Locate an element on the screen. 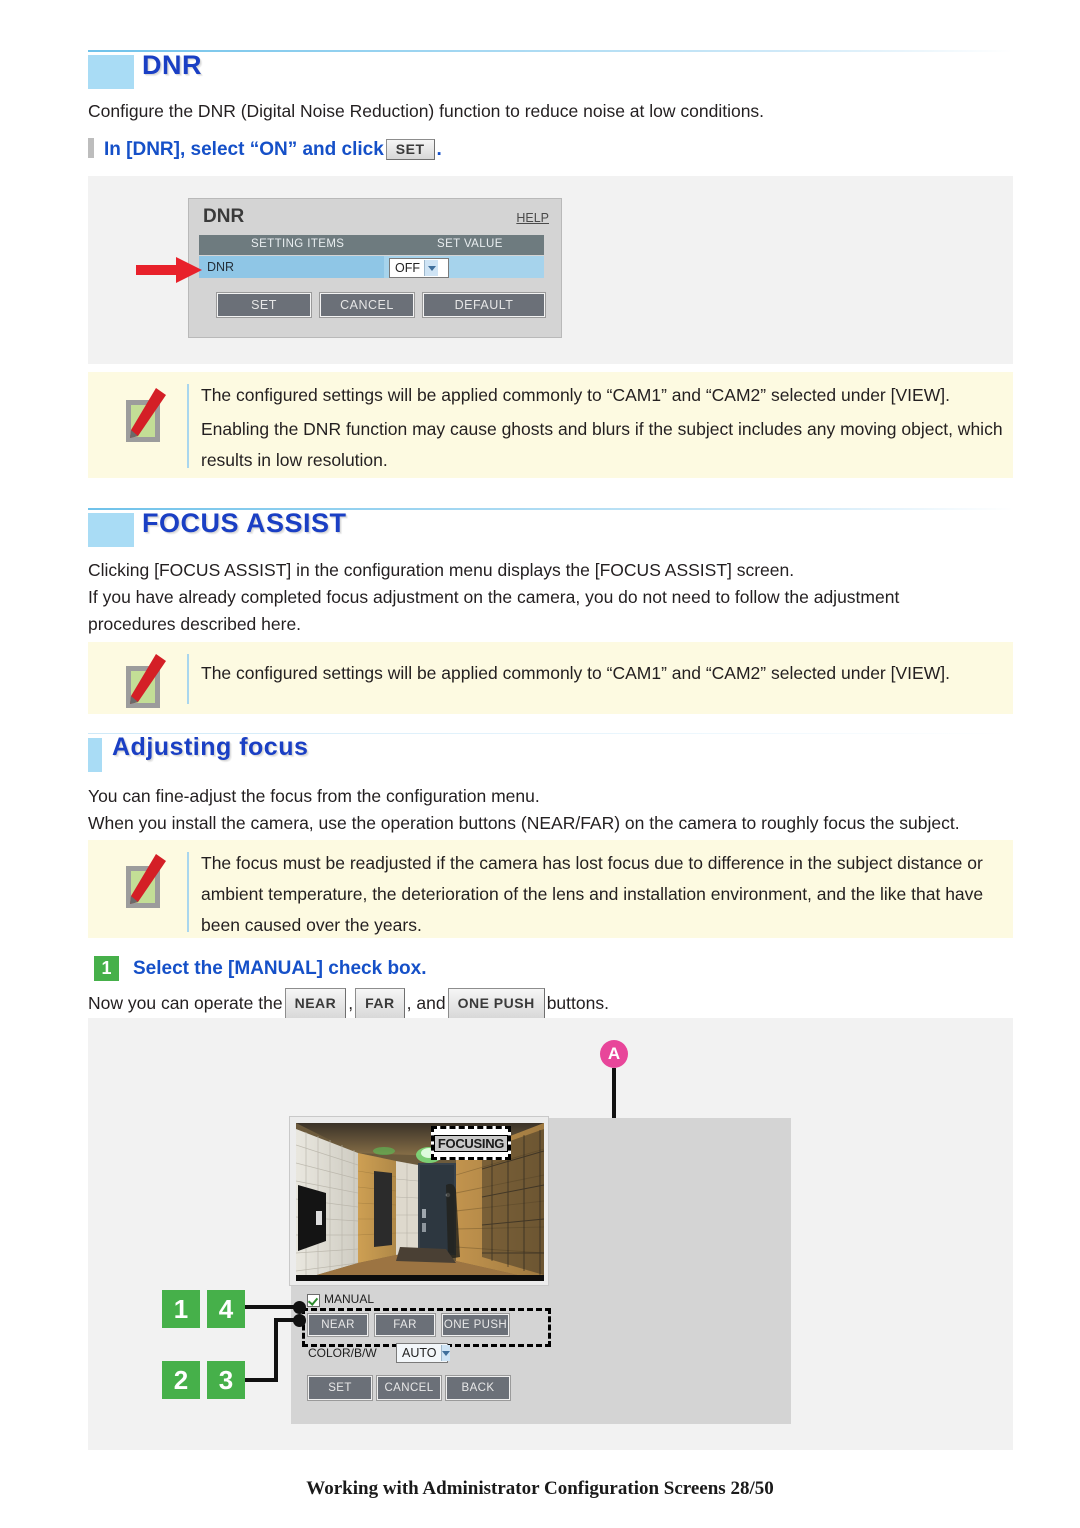 Image resolution: width=1080 pixels, height=1528 pixels. red-arrow-icon is located at coordinates (169, 270).